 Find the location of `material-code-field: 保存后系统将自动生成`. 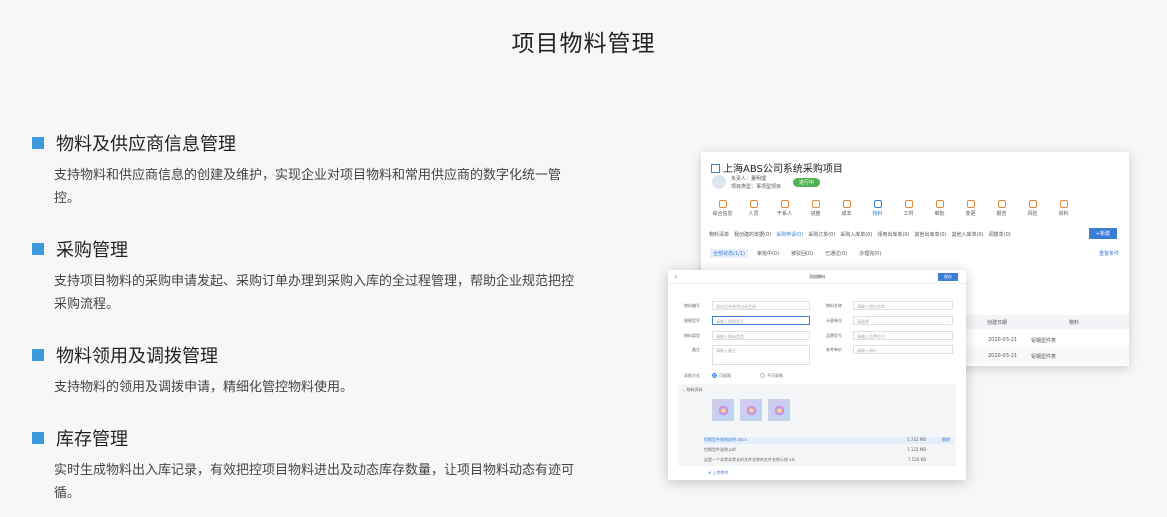

material-code-field: 保存后系统将自动生成 is located at coordinates (761, 305).